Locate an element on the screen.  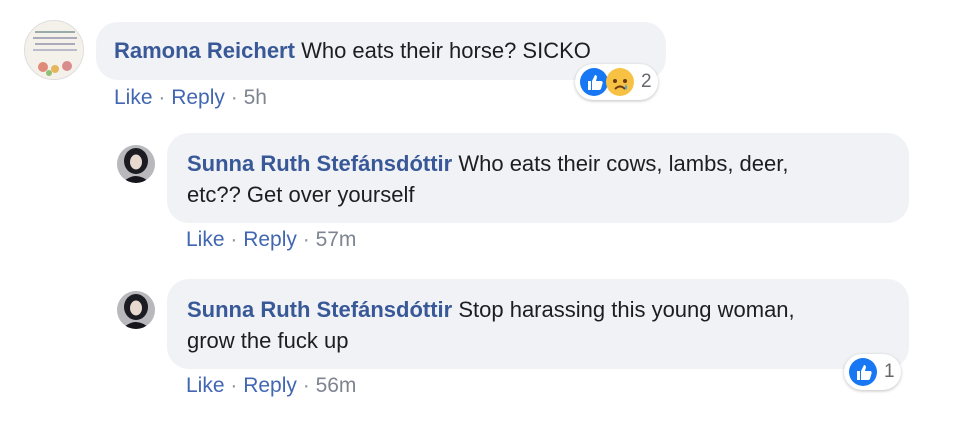
comment-actions: Like · Reply · 5h is located at coordinates (190, 97).